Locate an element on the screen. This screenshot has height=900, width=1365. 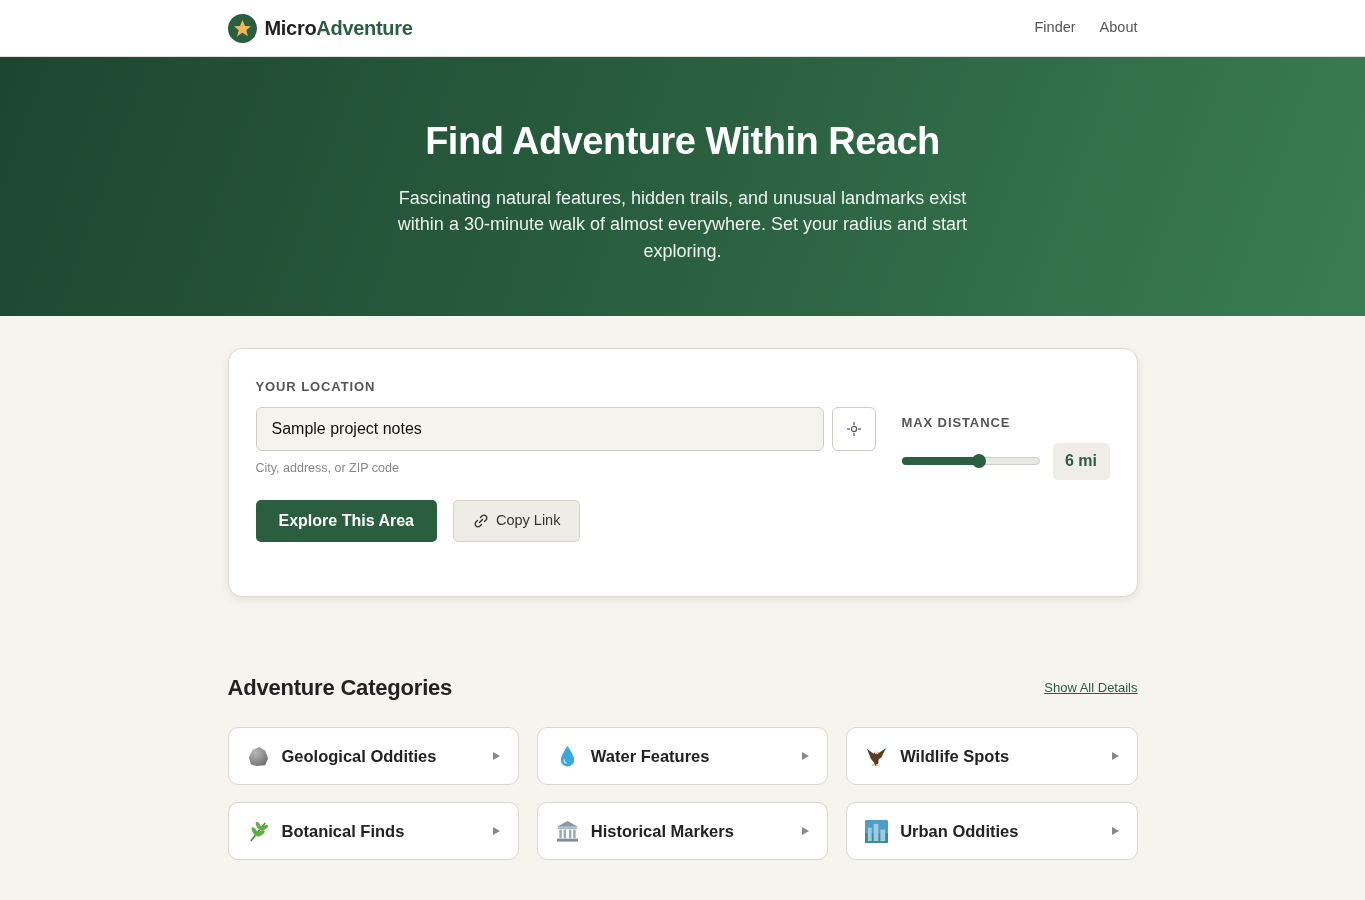
locate-button is located at coordinates (853, 428).